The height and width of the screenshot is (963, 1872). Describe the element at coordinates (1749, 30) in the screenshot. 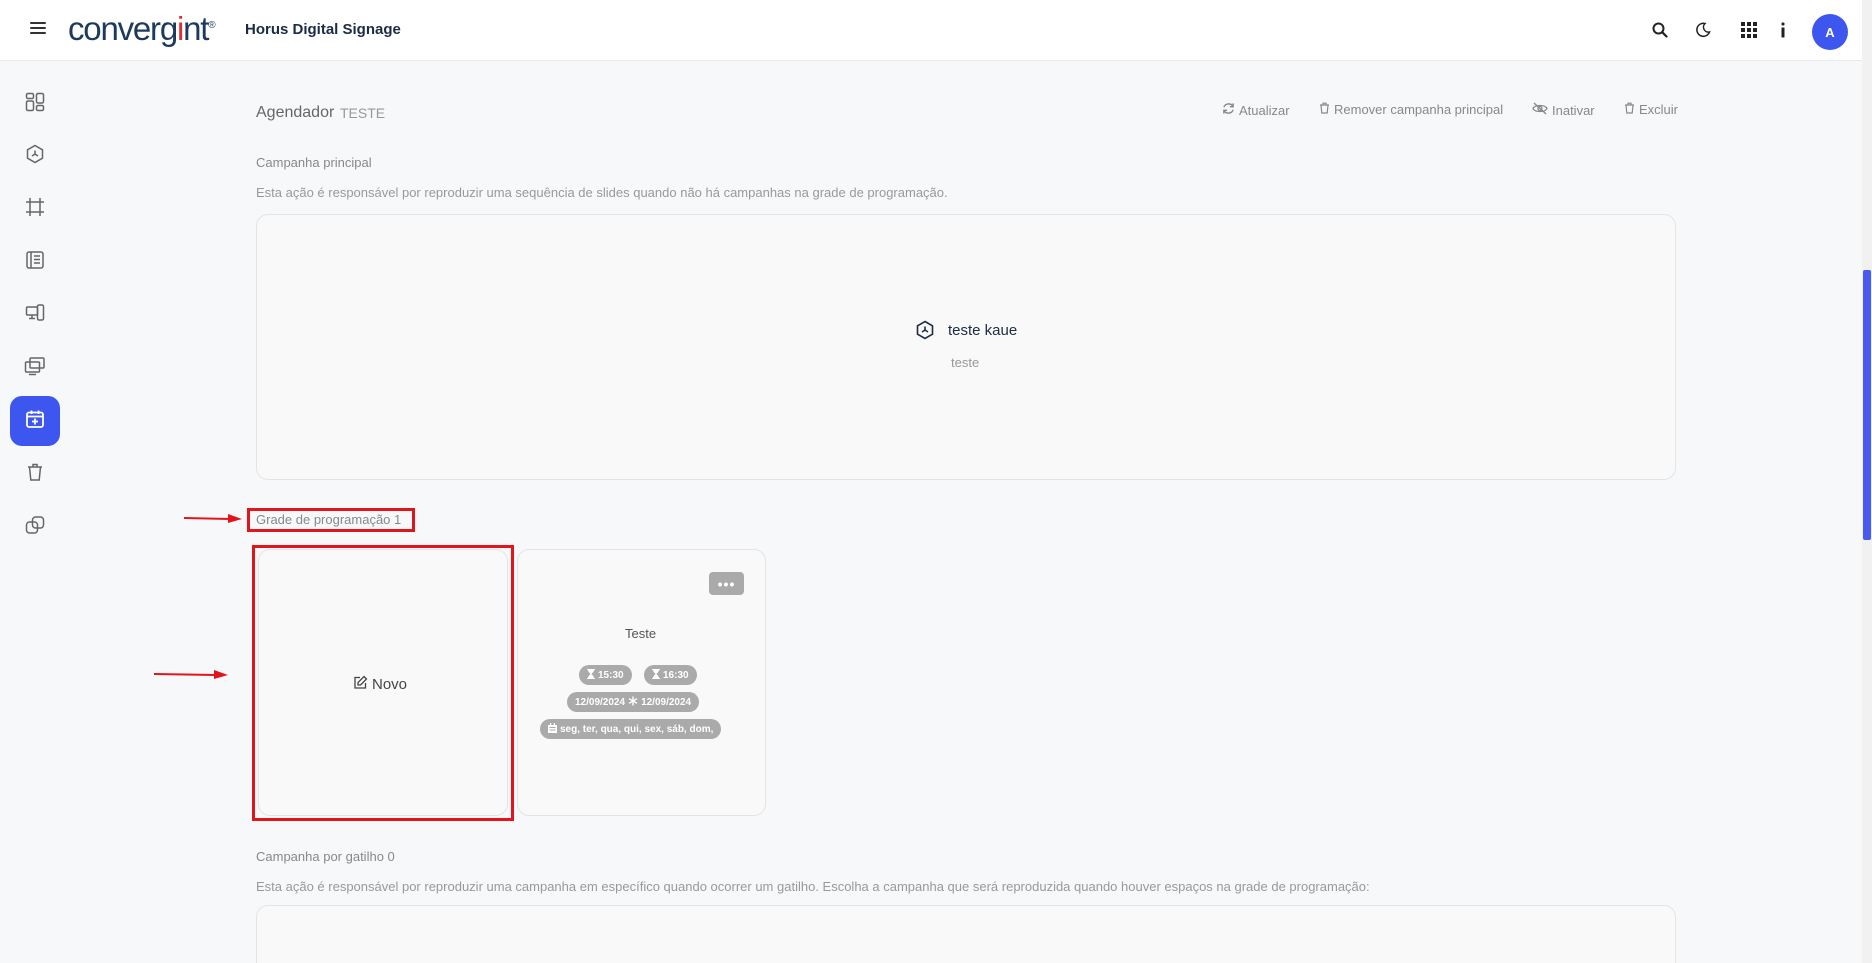

I see `grid-apps-icon` at that location.